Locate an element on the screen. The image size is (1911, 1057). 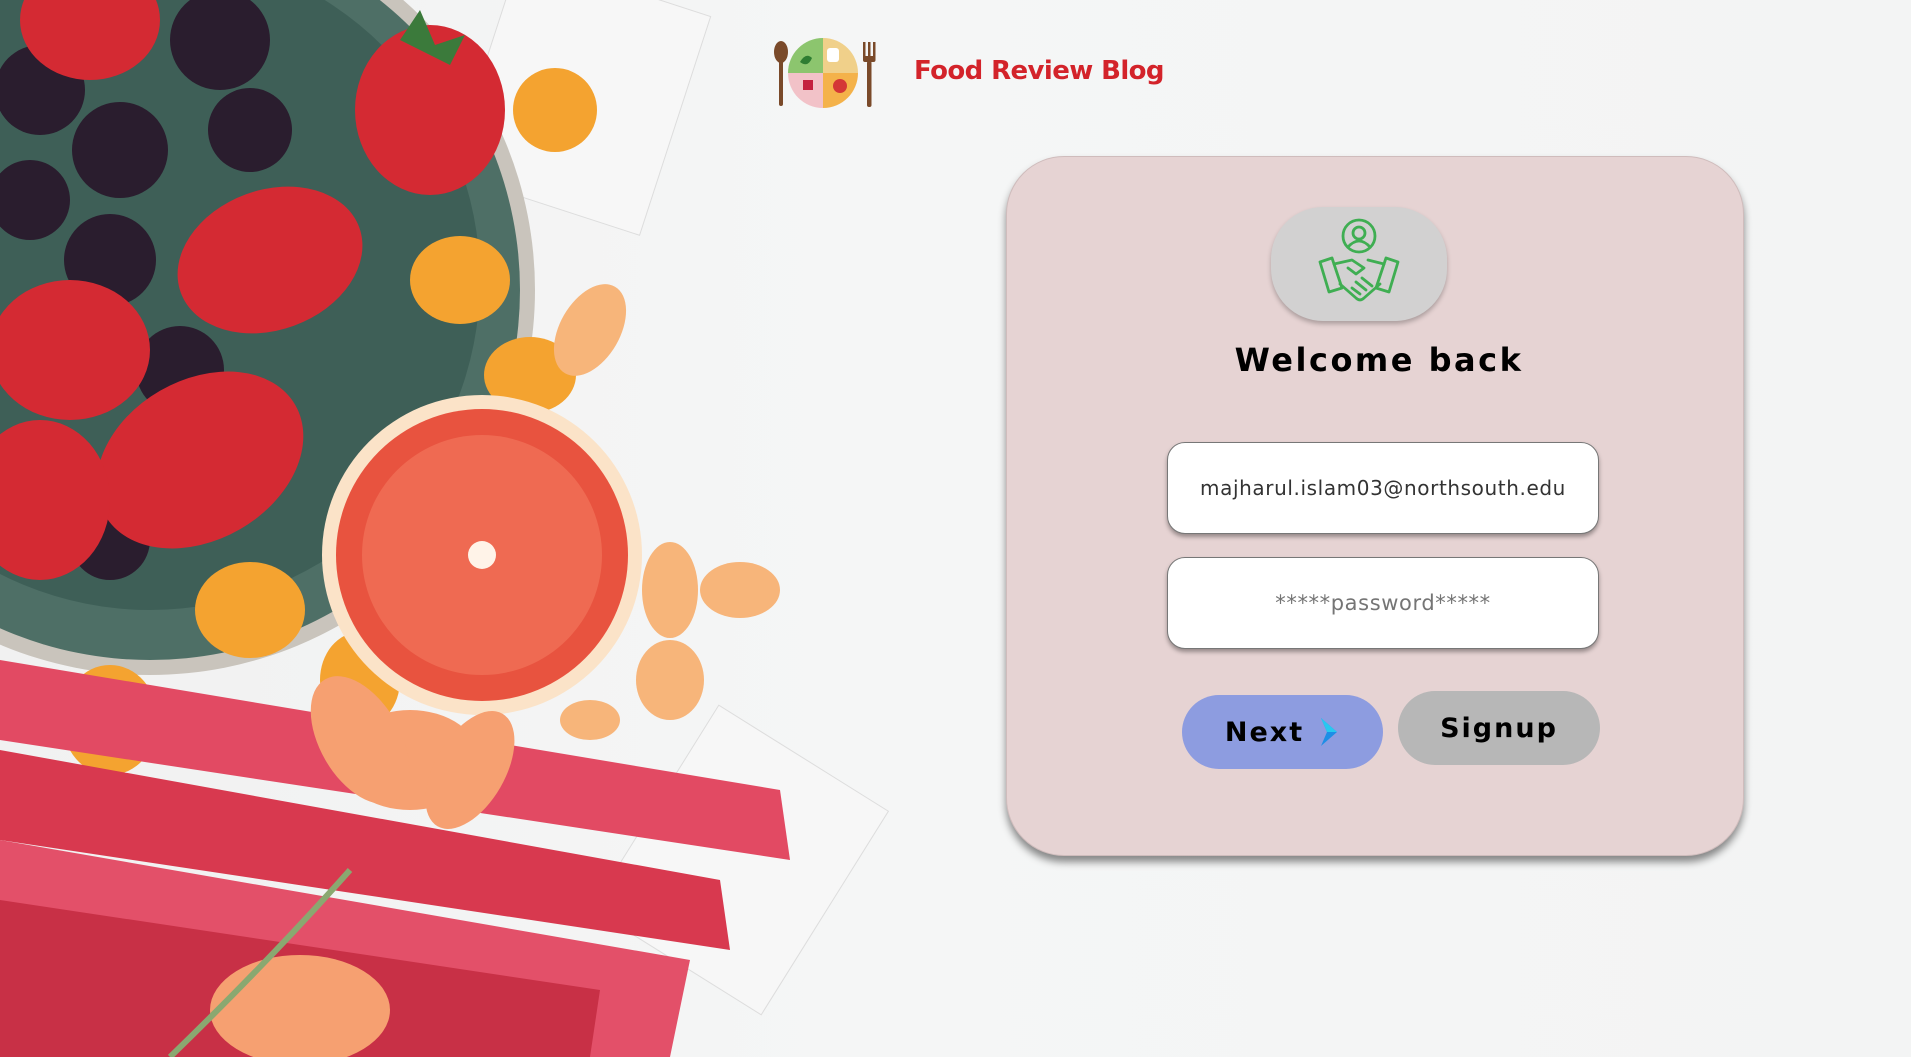
plate-logo-icon is located at coordinates (825, 73).